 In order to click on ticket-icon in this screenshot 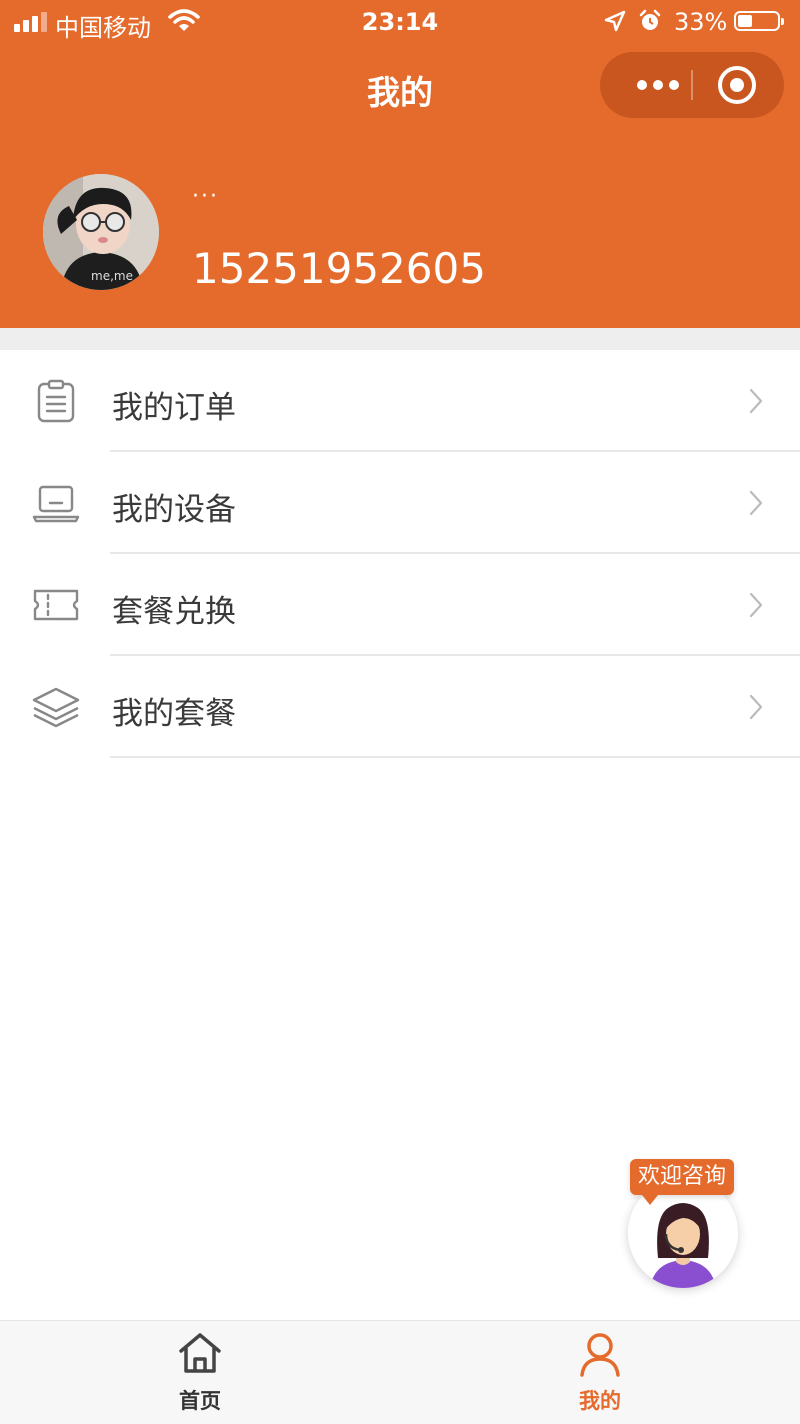, I will do `click(56, 605)`.